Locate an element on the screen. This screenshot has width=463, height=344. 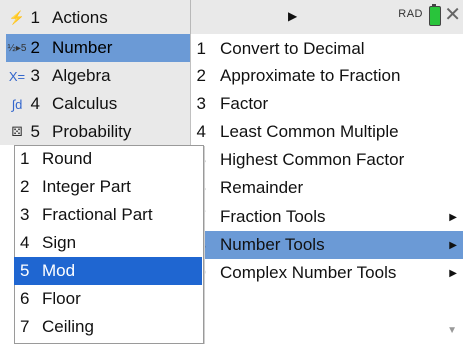
tool-item-sign: 4 Sign is located at coordinates (108, 243).